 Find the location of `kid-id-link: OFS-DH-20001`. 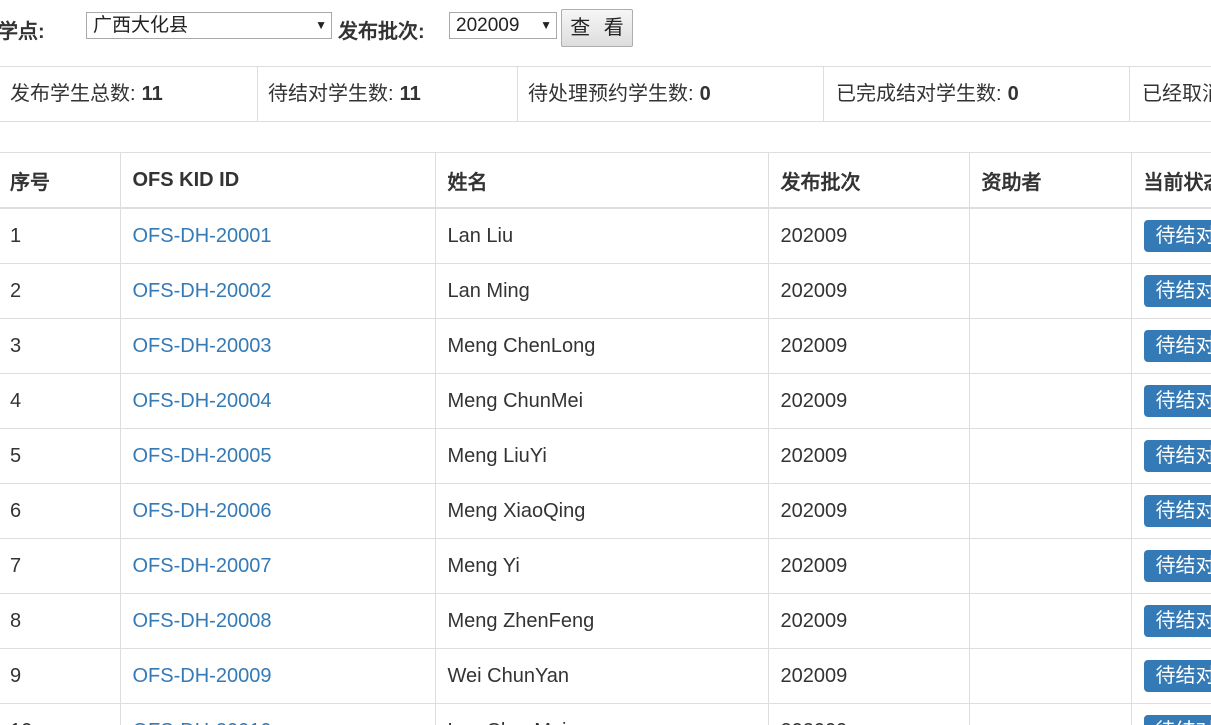

kid-id-link: OFS-DH-20001 is located at coordinates (202, 236).